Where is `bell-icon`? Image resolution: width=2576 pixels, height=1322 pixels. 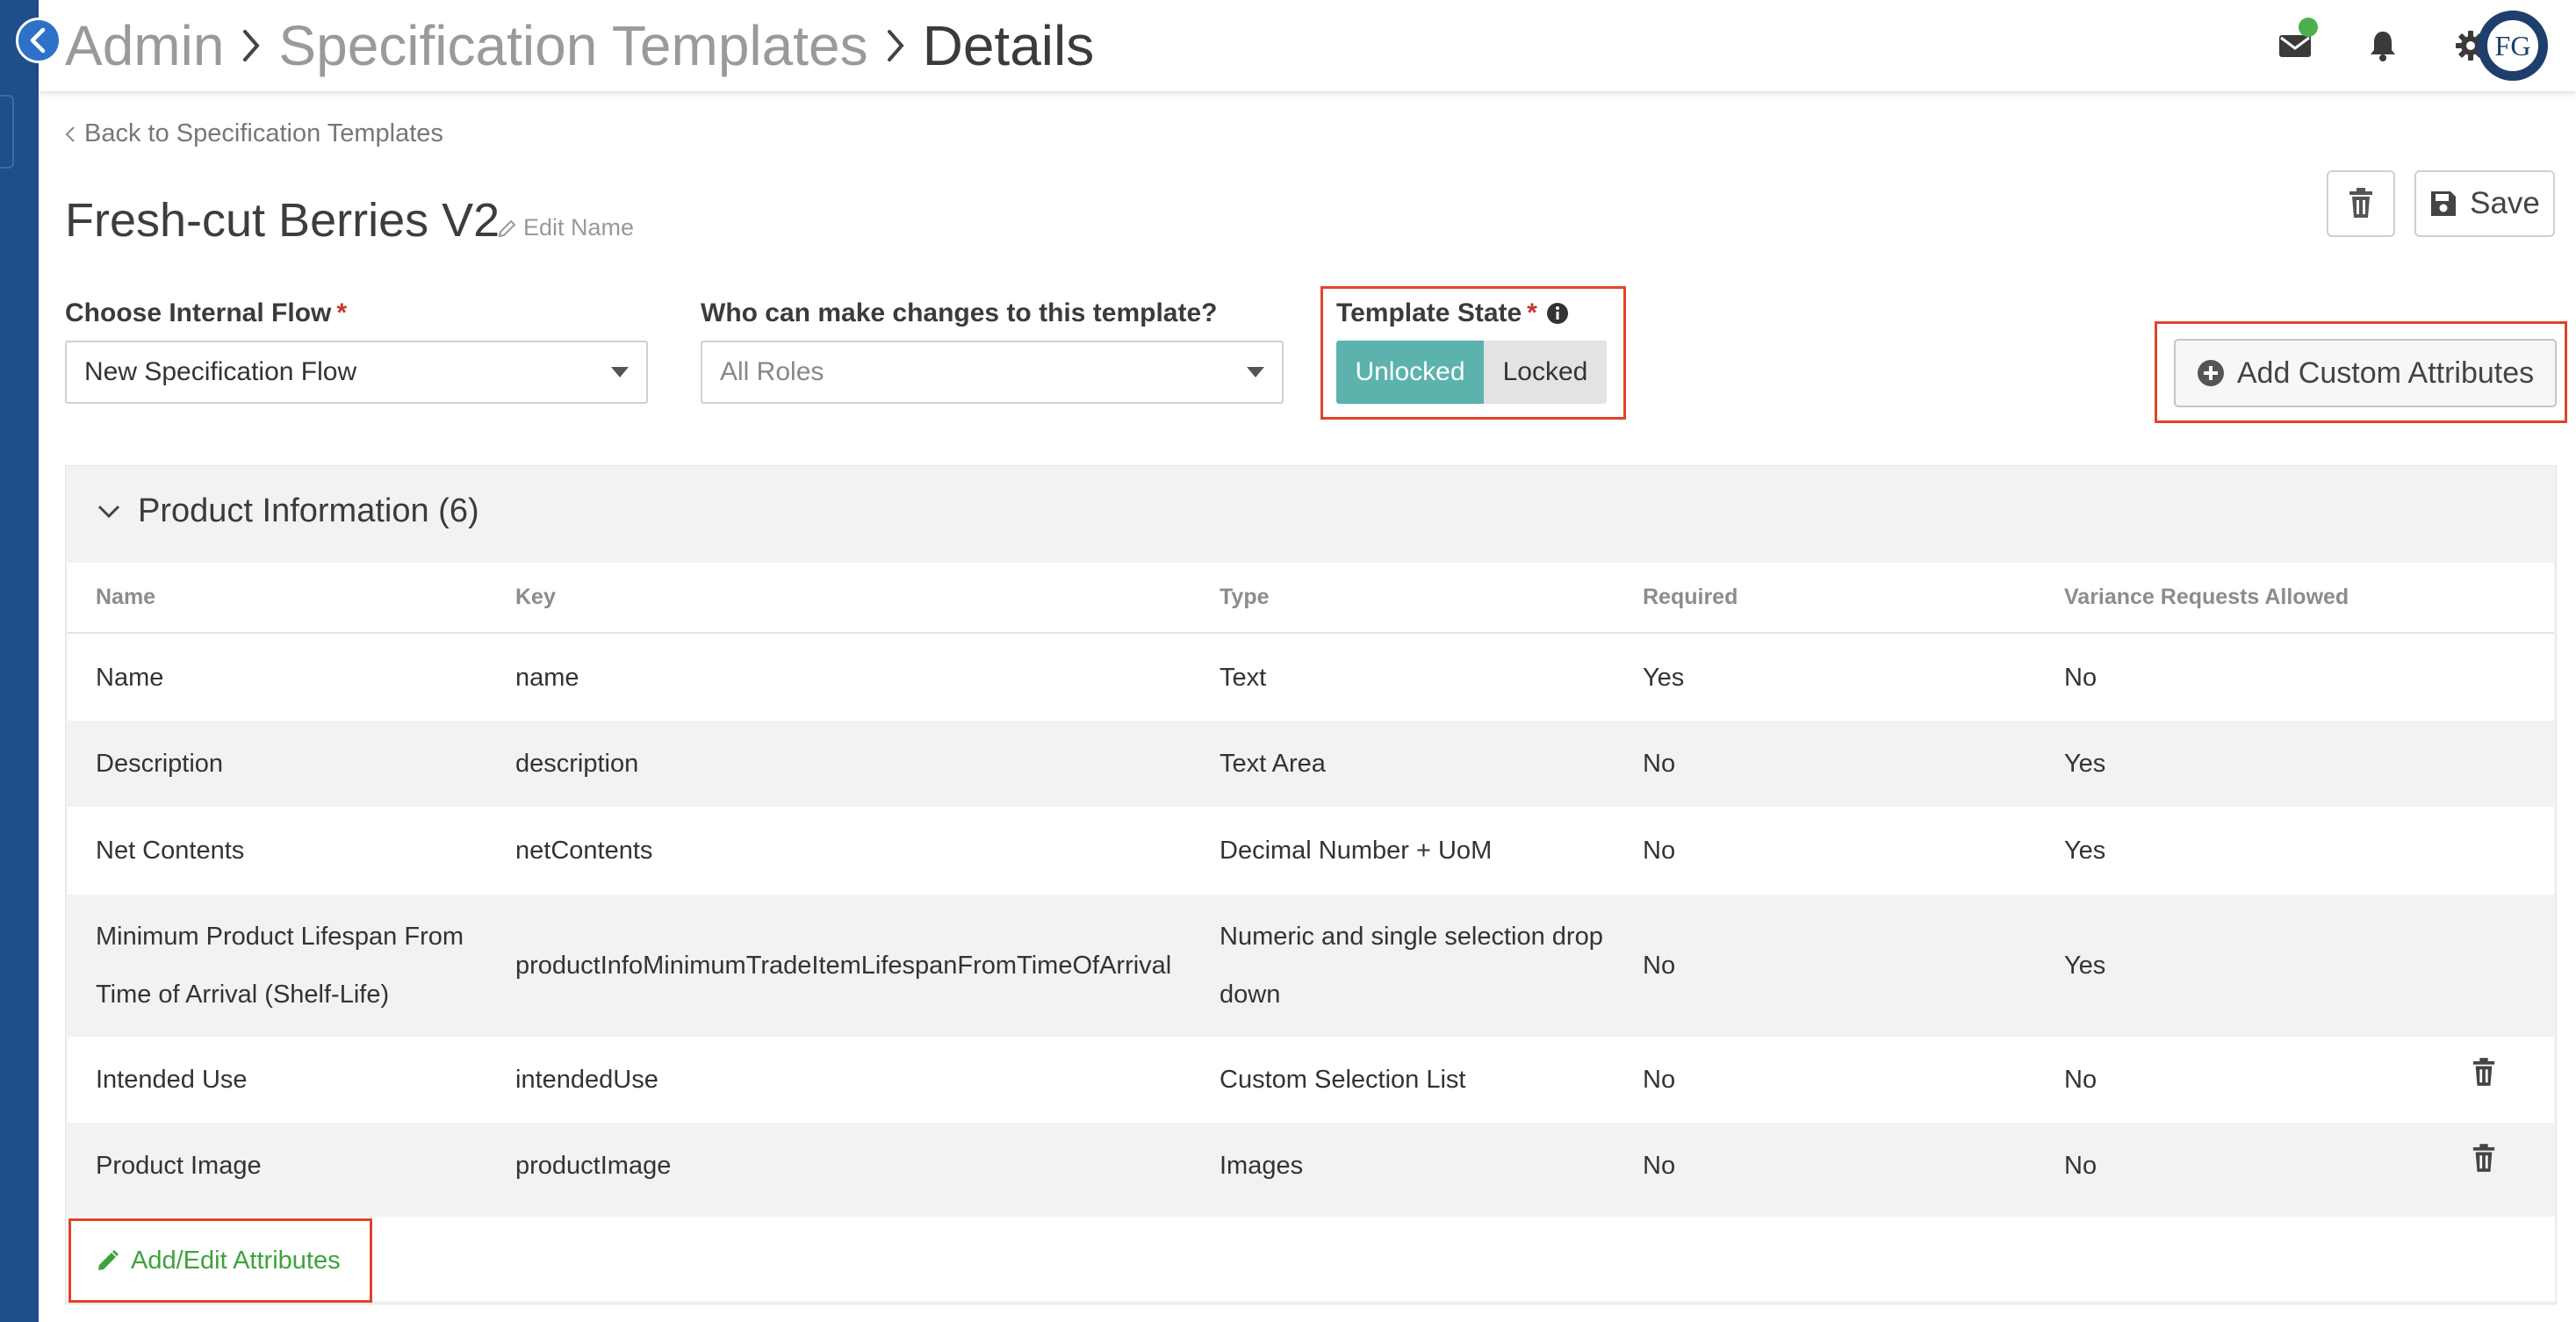
bell-icon is located at coordinates (2383, 47).